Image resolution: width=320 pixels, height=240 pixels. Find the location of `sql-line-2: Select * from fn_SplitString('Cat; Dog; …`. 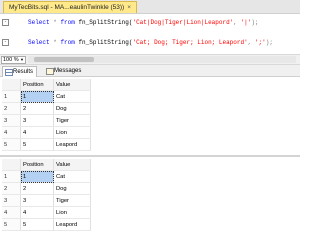

sql-line-2: Select * from fn_SplitString('Cat; Dog; … is located at coordinates (150, 42).